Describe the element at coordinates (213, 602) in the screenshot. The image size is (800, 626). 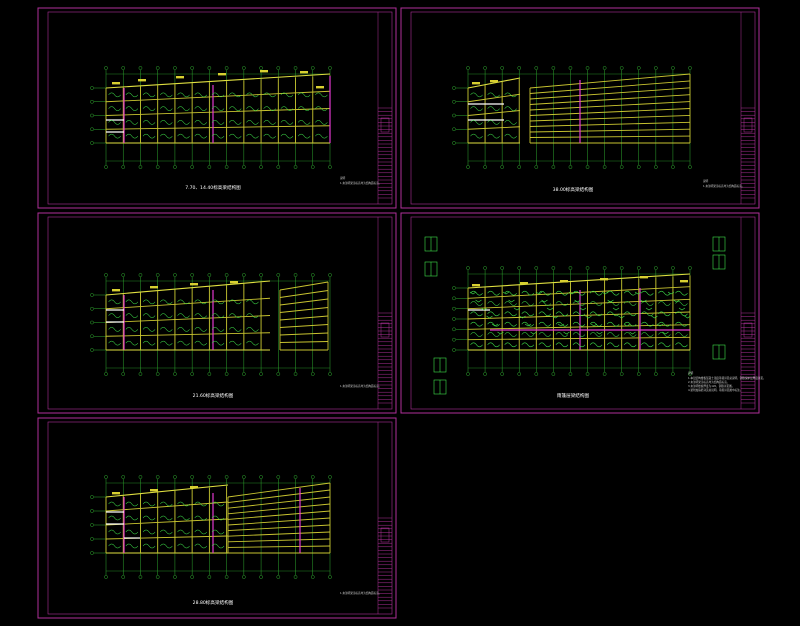
I see `sheet-title-5: 28.80标高梁结构图` at that location.